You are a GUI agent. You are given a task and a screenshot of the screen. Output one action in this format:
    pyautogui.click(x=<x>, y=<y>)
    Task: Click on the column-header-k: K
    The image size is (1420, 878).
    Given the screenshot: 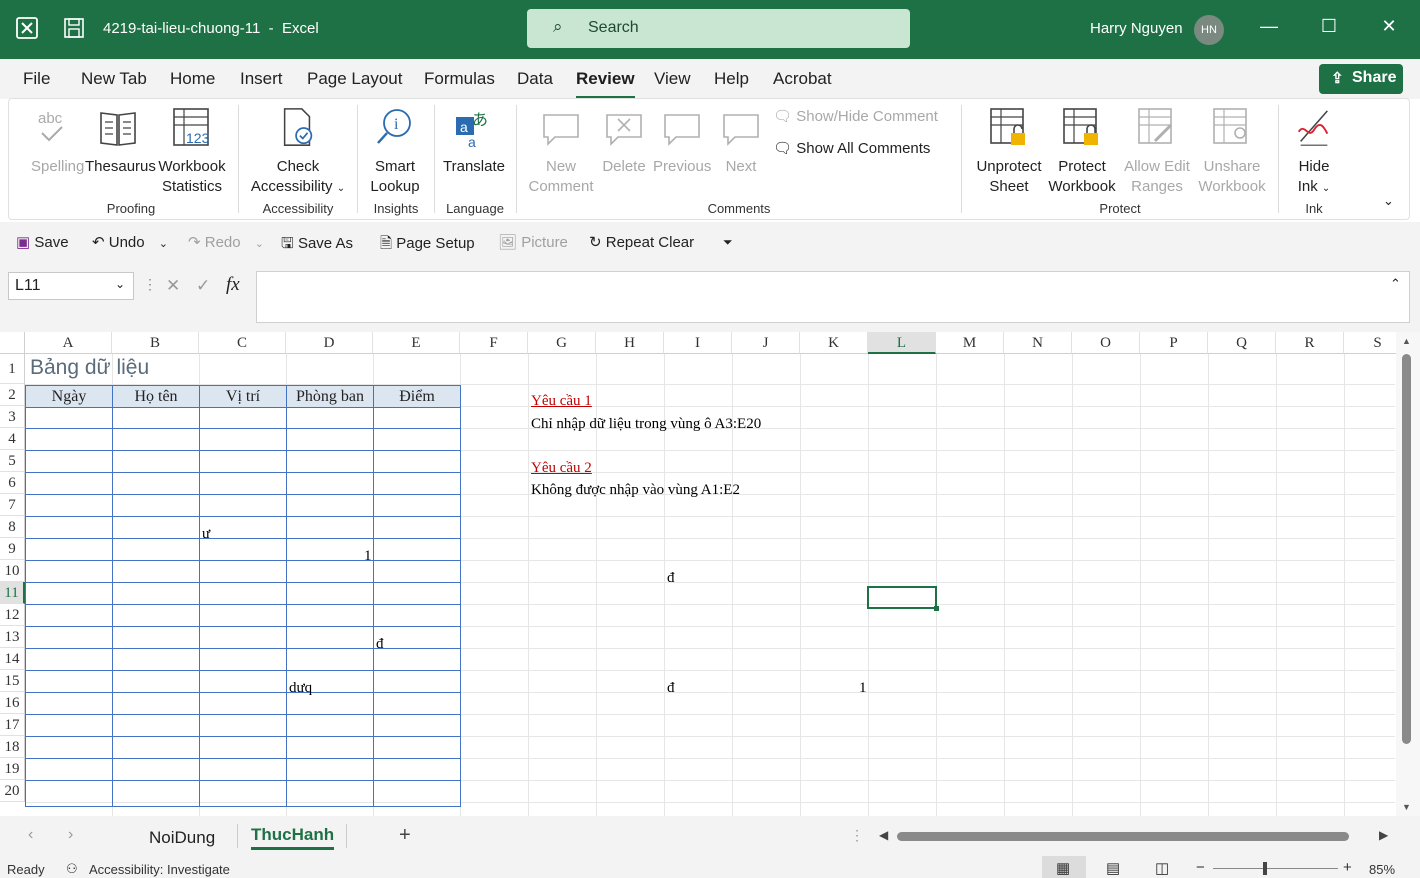 What is the action you would take?
    pyautogui.click(x=834, y=343)
    